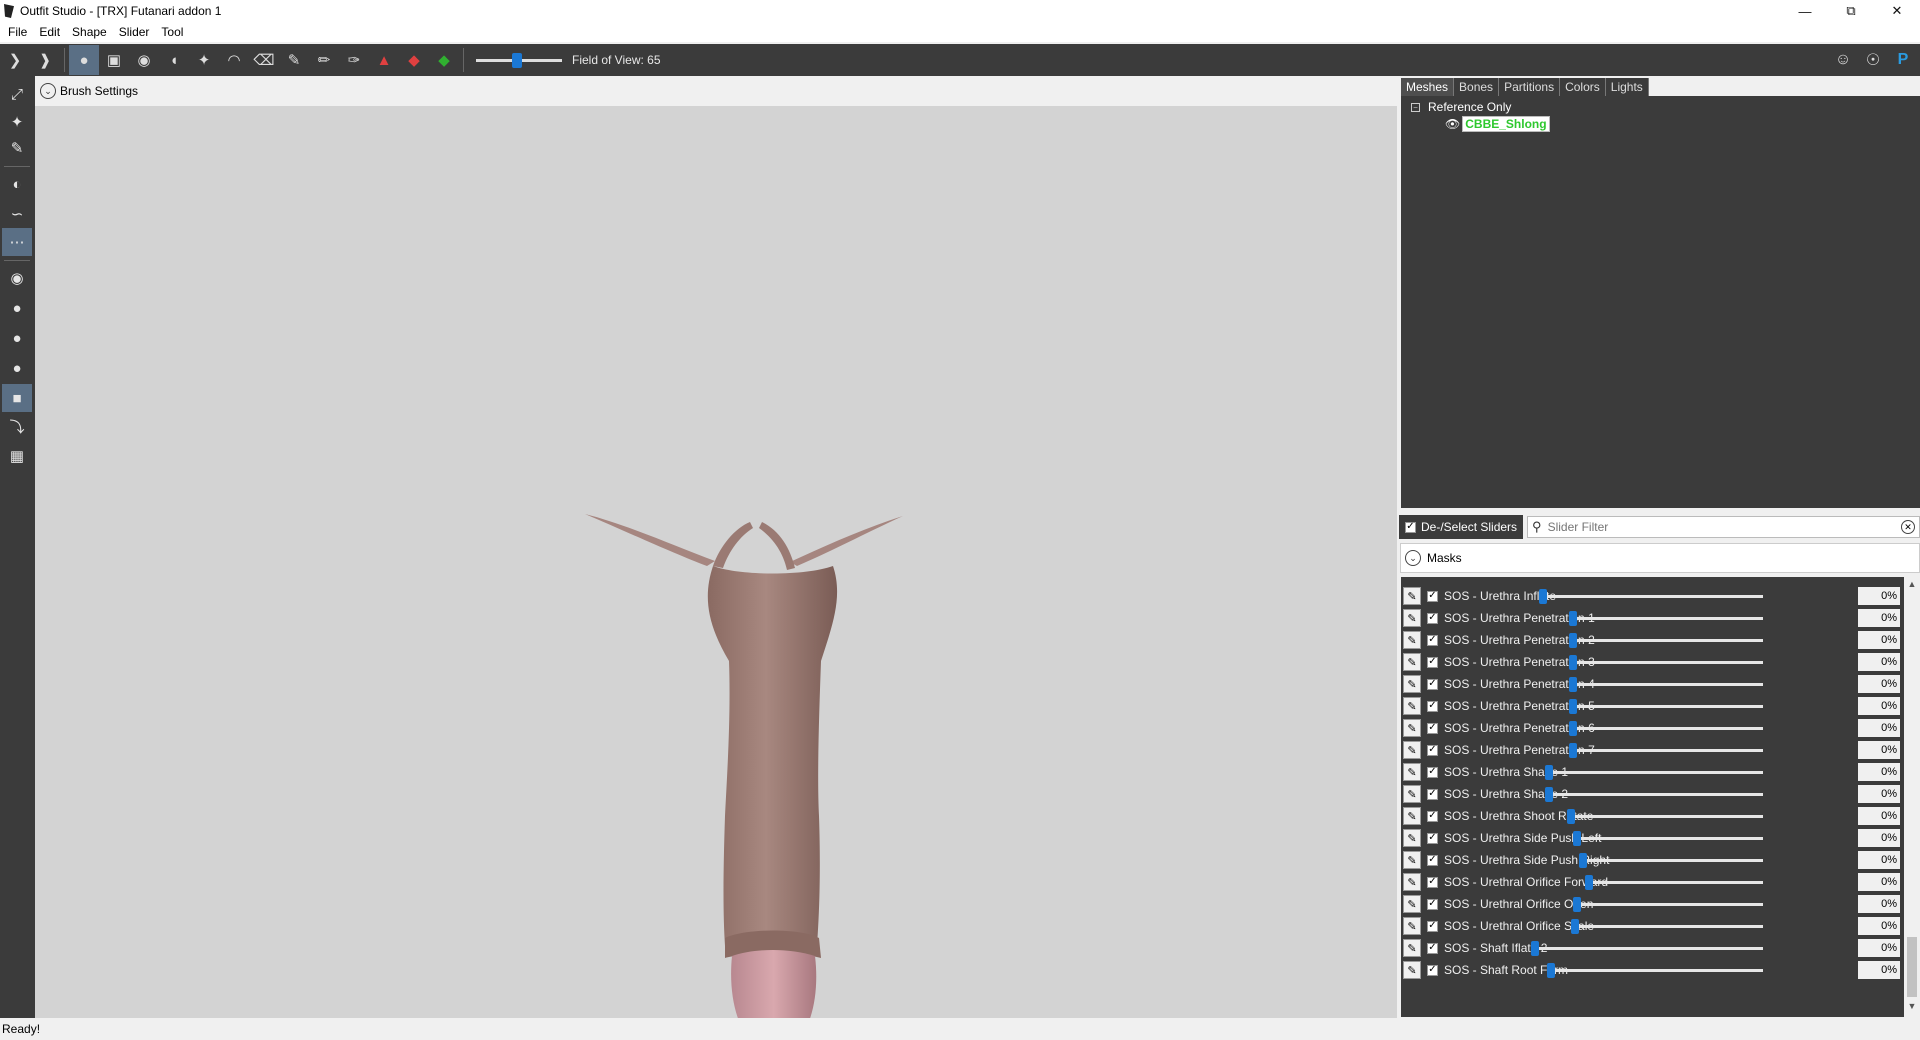  I want to click on menu-shape: Shape, so click(89, 32).